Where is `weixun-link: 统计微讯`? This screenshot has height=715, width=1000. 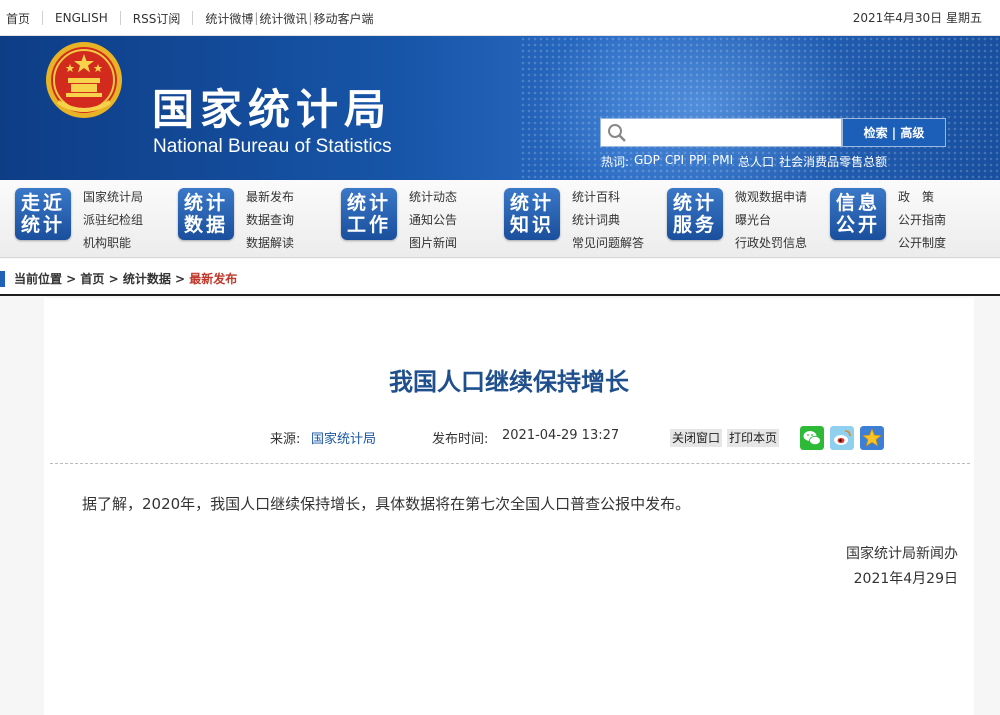
weixun-link: 统计微讯 is located at coordinates (283, 18).